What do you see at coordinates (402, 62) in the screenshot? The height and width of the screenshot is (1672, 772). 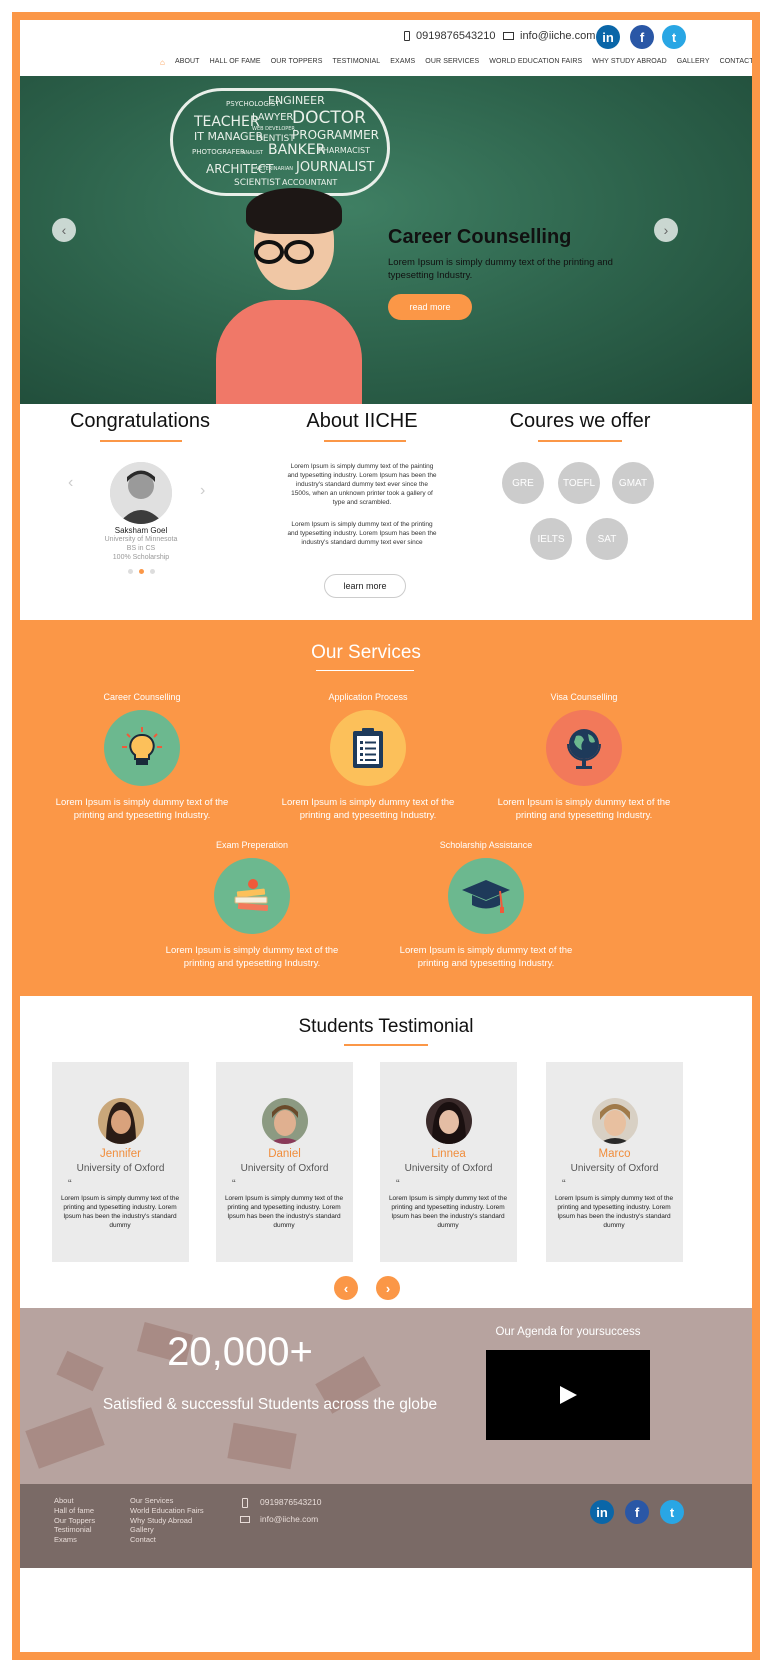 I see `nav-exams: EXAMS` at bounding box center [402, 62].